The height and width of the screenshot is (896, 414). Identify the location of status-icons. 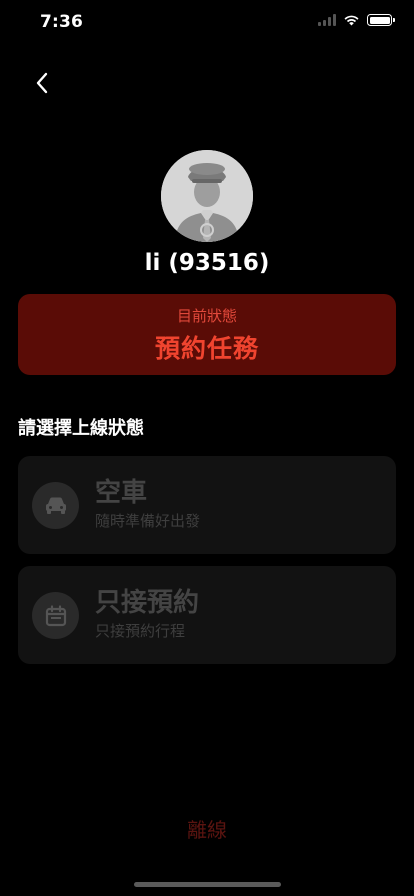
(356, 20).